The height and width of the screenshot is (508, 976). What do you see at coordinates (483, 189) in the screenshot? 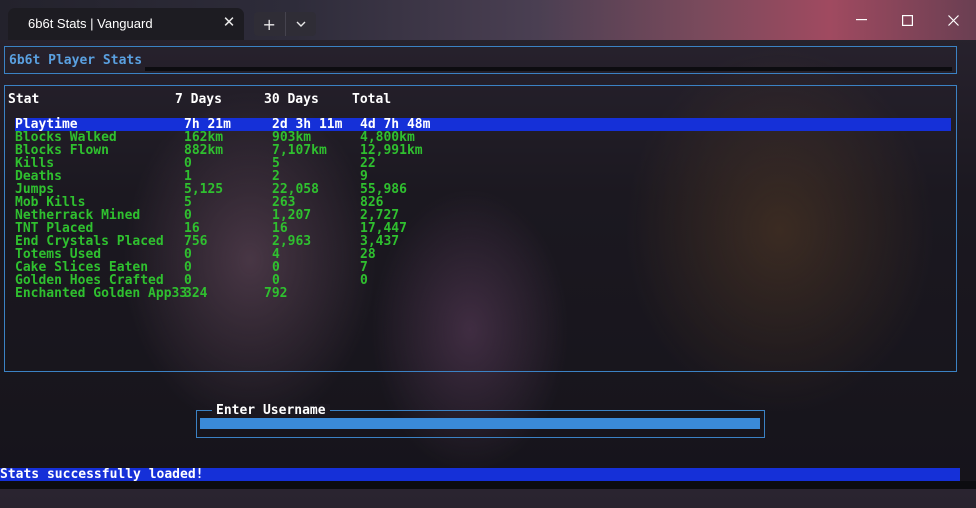
I see `table-row: Jumps 5,125 22,058 55,986` at bounding box center [483, 189].